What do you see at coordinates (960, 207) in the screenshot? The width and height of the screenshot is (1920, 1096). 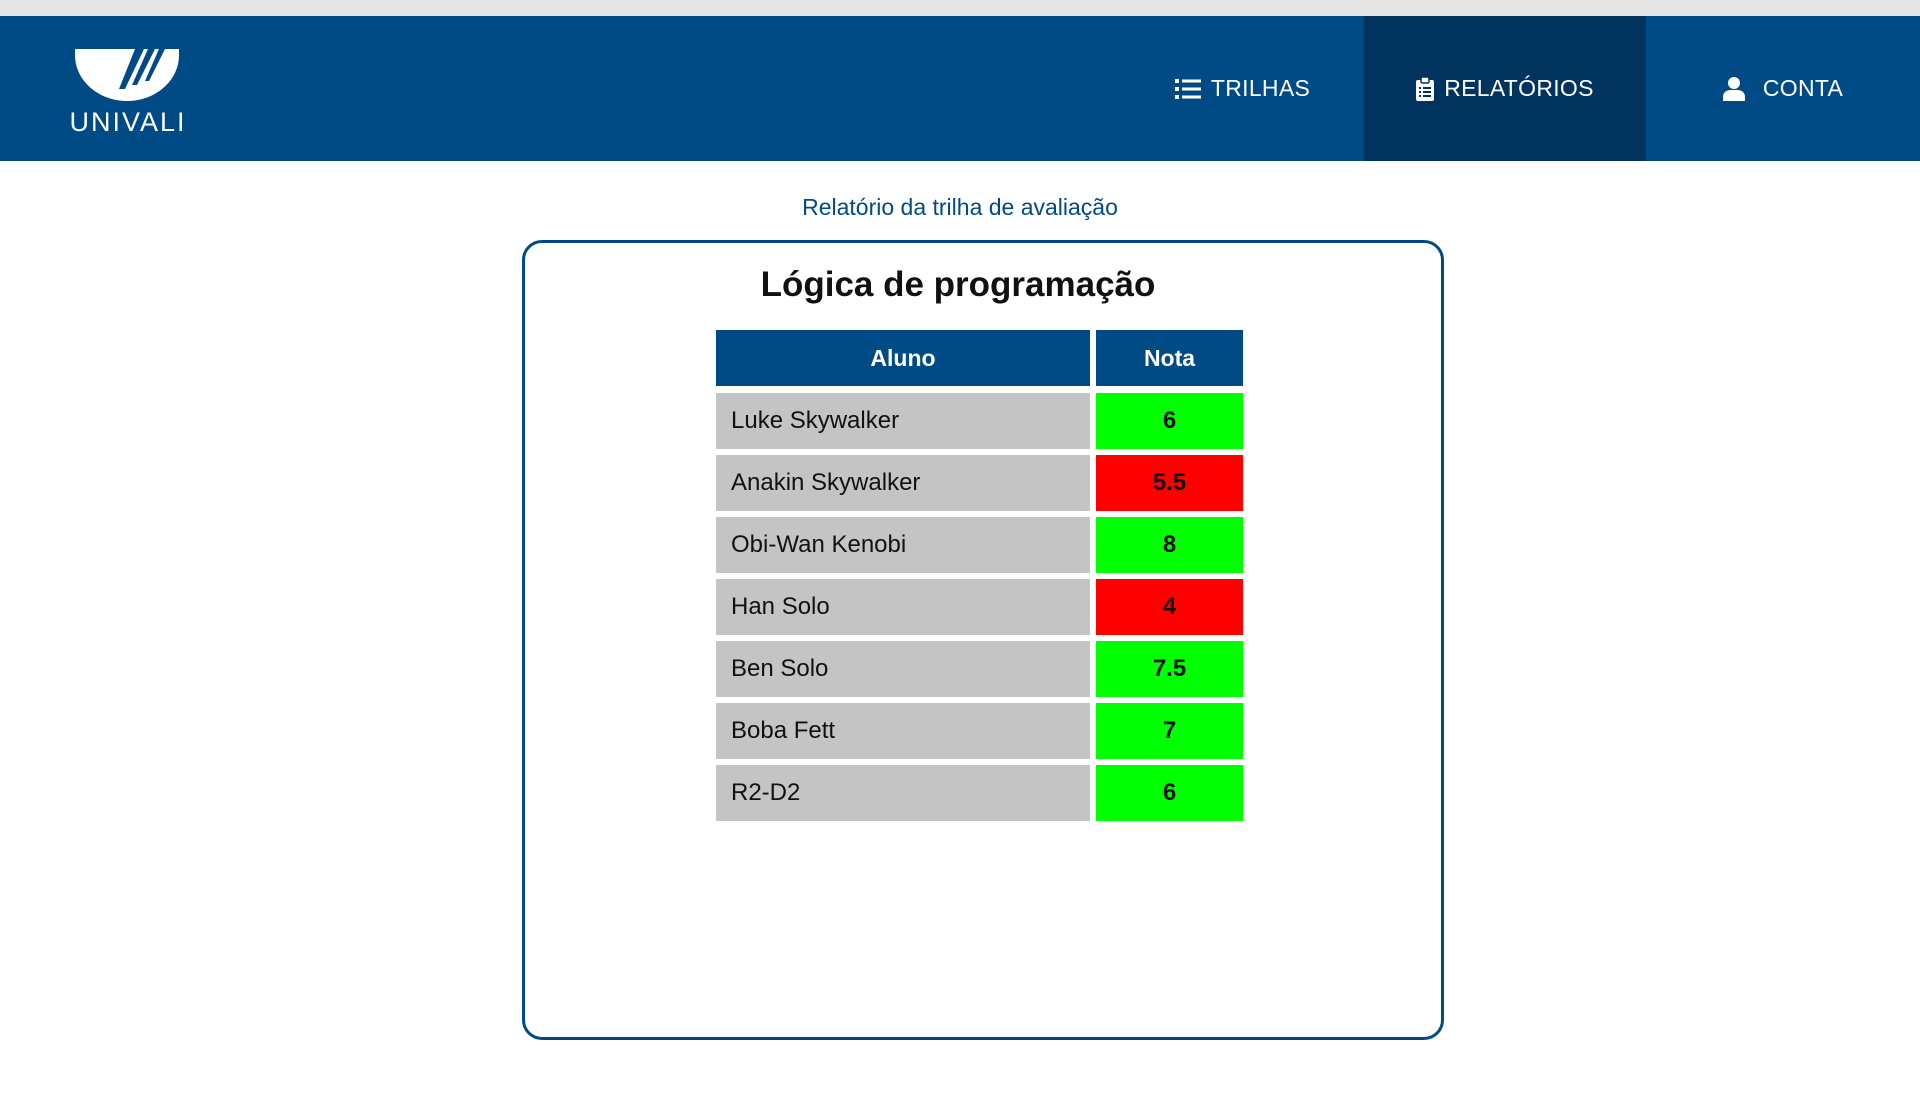 I see `page-subtitle: Relatório da trilha de avaliação` at bounding box center [960, 207].